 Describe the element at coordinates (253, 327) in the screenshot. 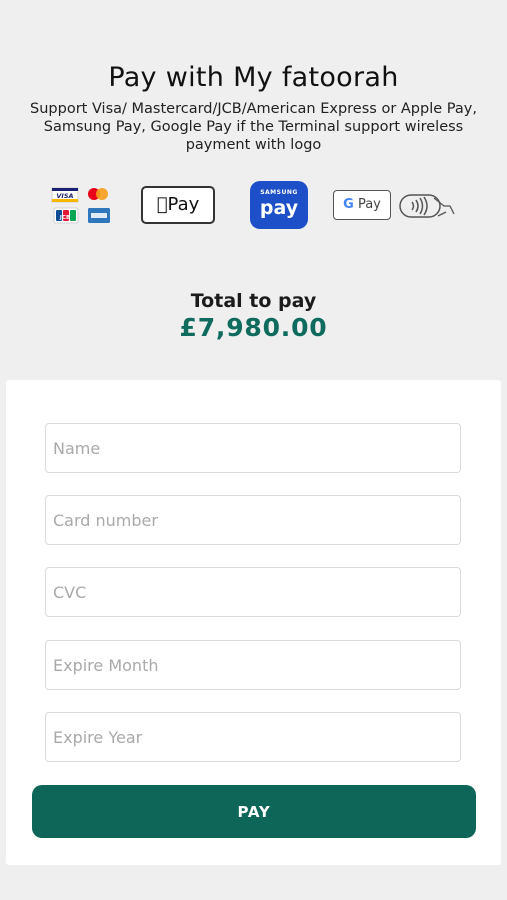

I see `total-amount: £7,980.00` at that location.